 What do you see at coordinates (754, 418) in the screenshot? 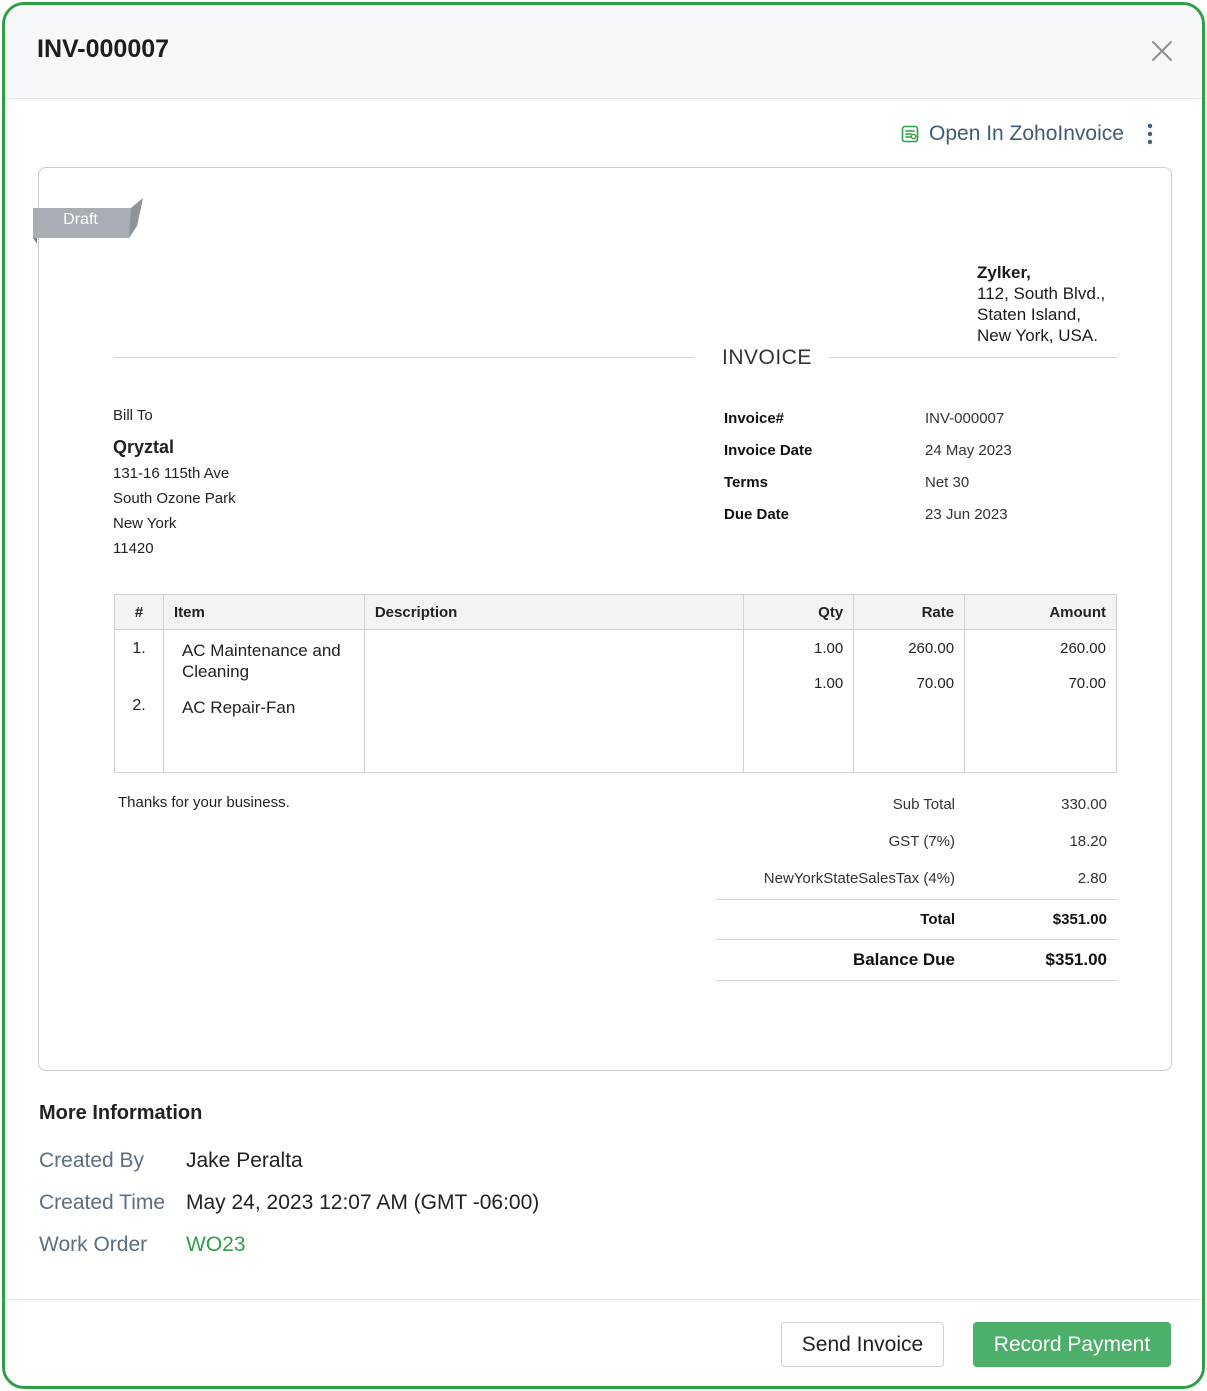
I see `meta-label: Invoice#` at bounding box center [754, 418].